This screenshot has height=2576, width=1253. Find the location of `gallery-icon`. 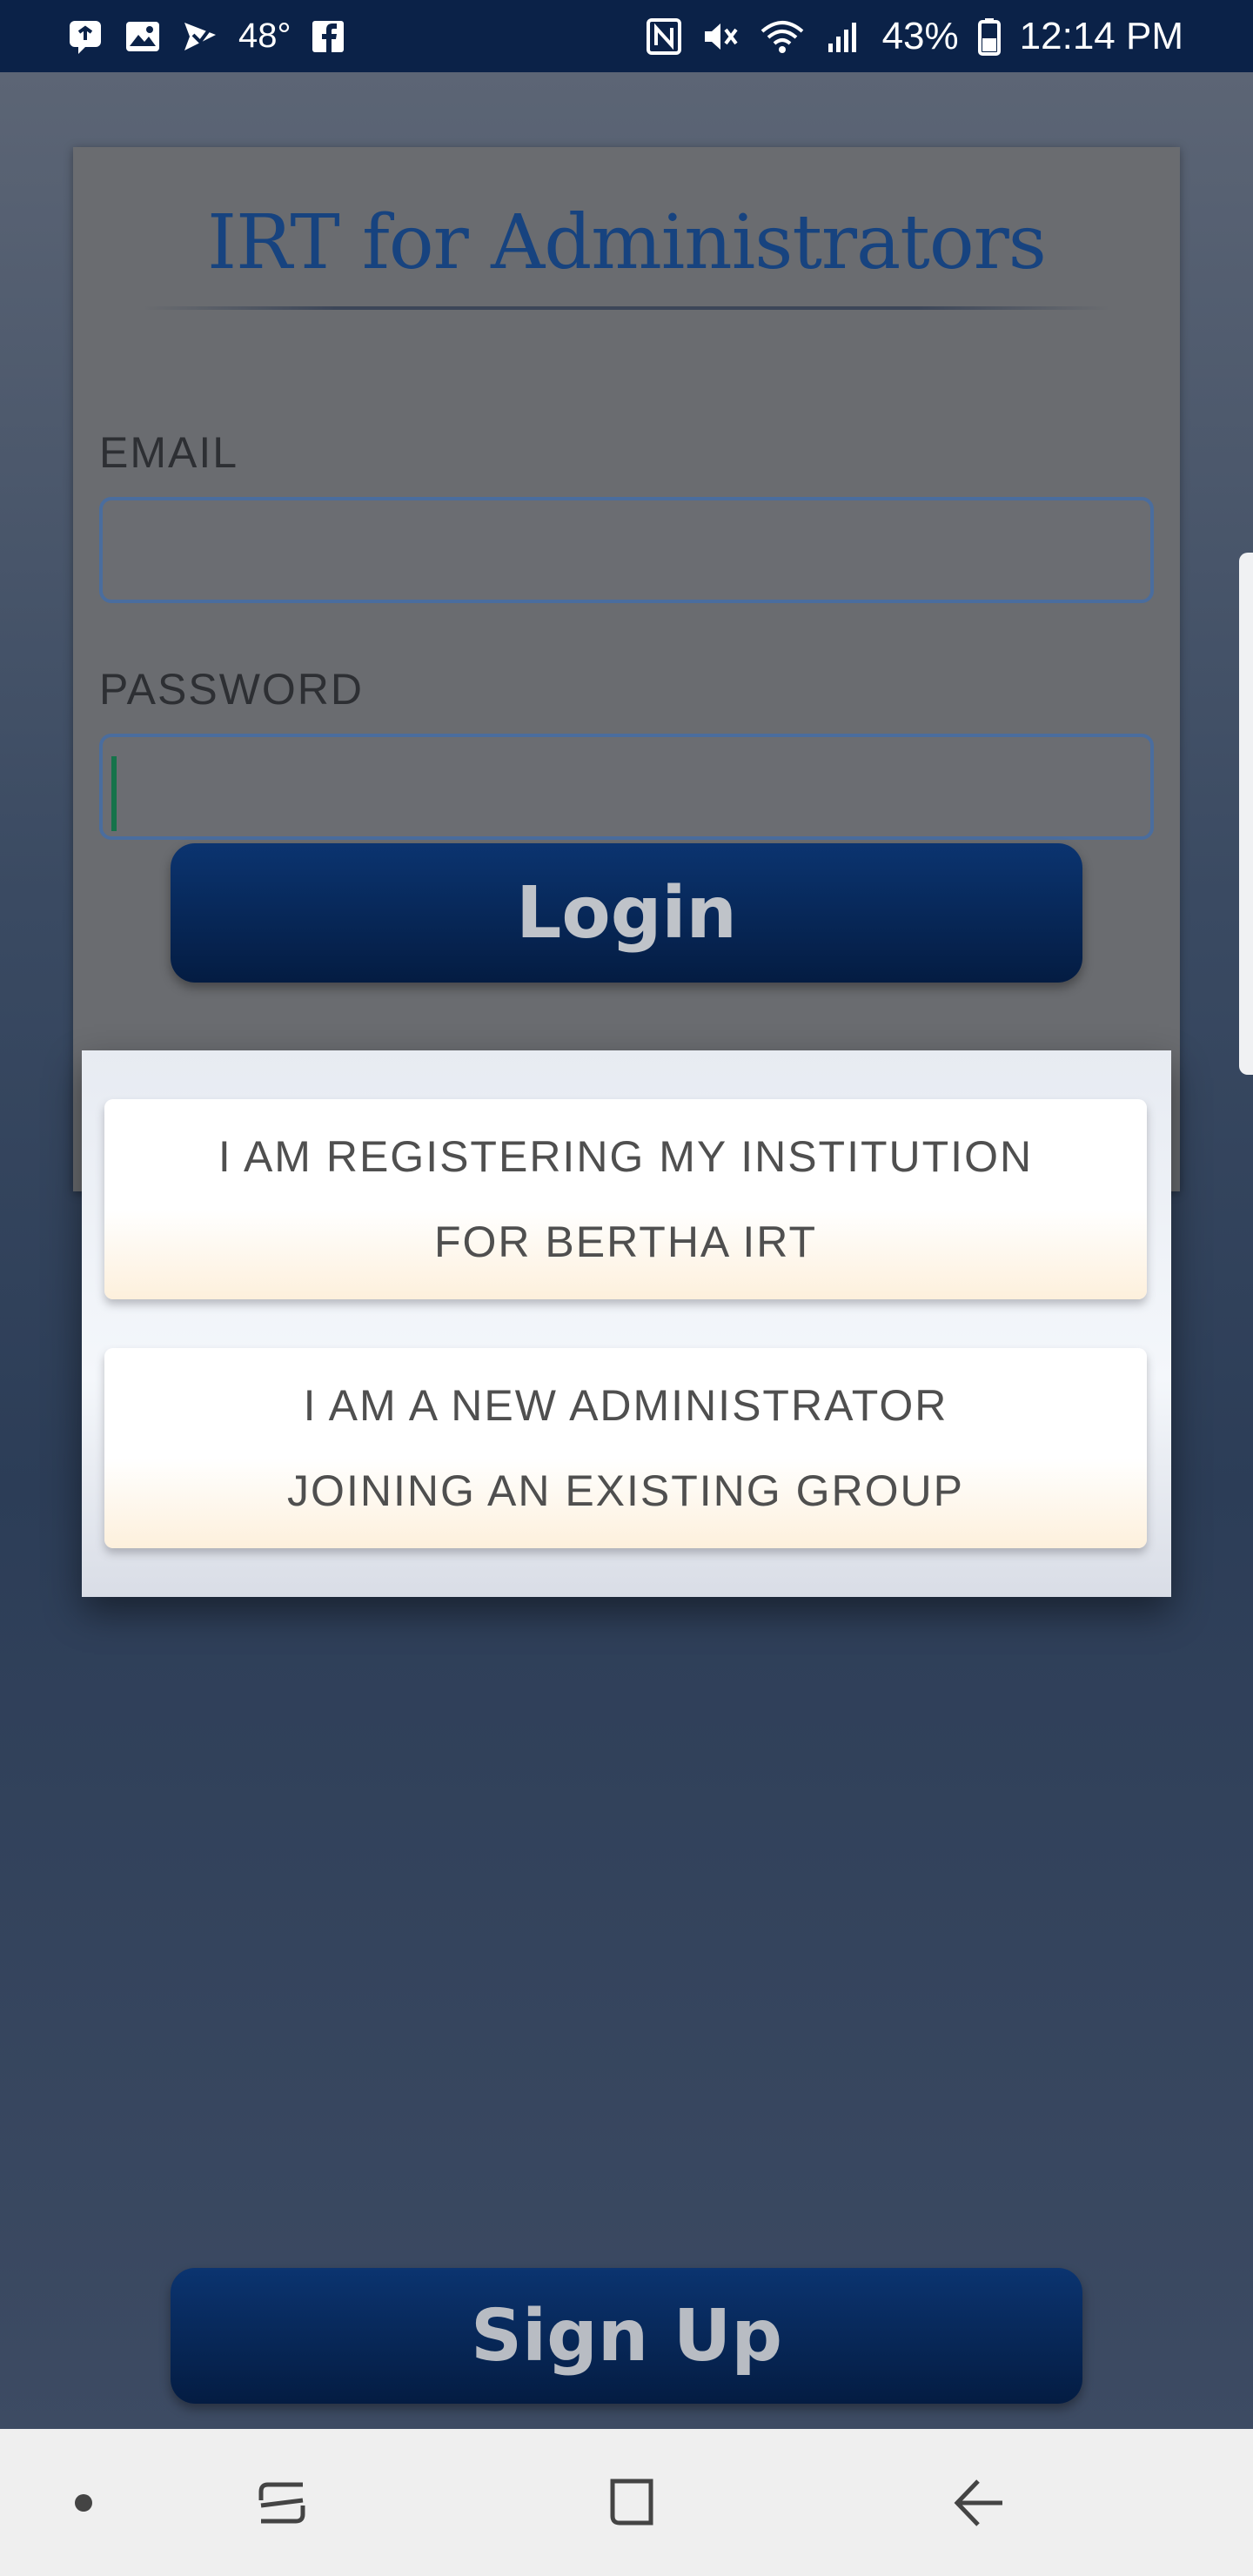

gallery-icon is located at coordinates (143, 37).